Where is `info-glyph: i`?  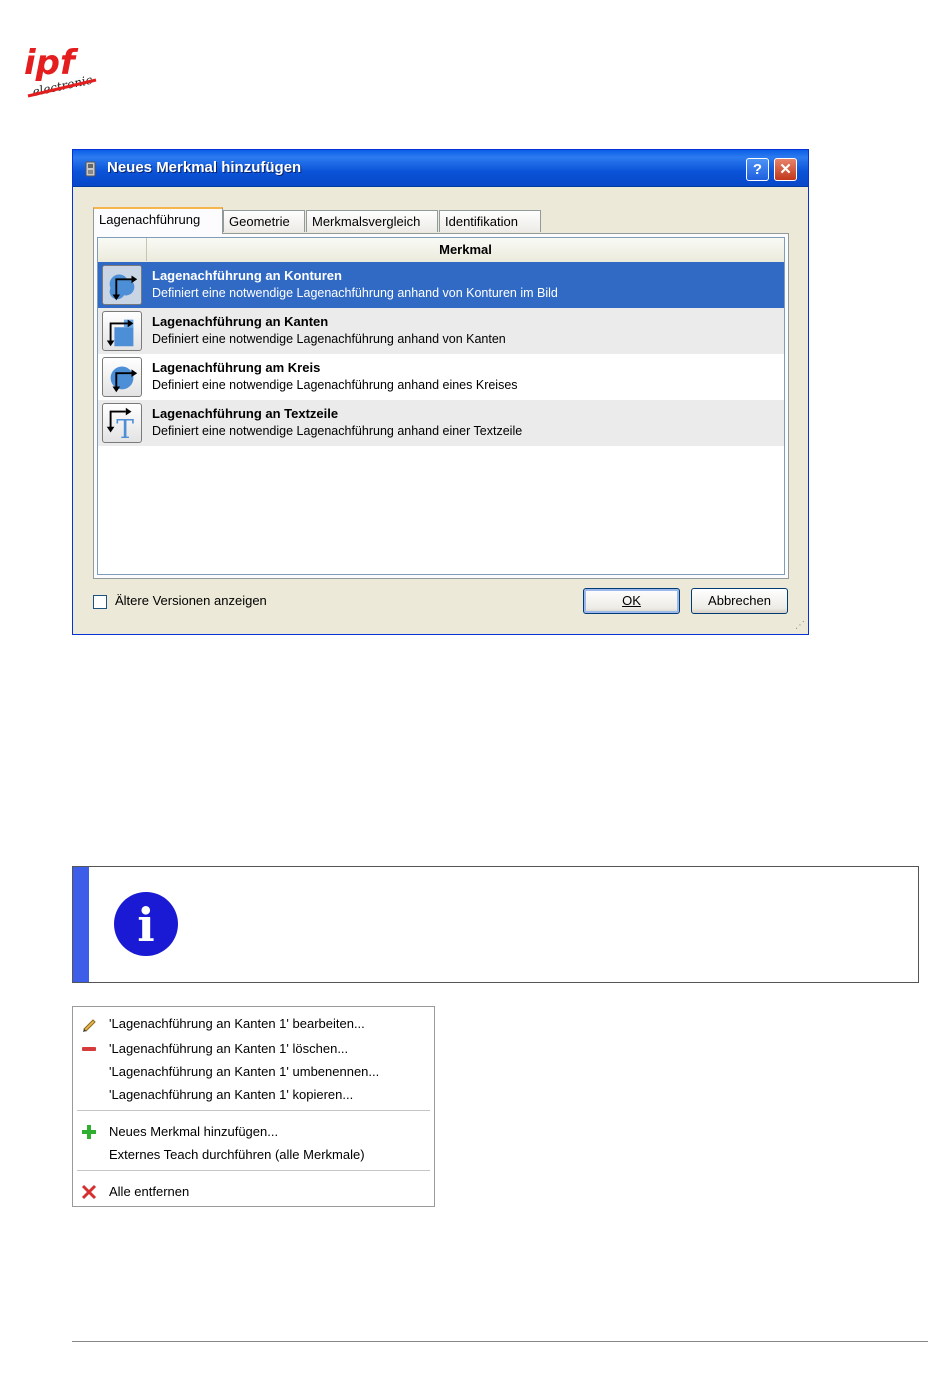
info-glyph: i is located at coordinates (145, 925).